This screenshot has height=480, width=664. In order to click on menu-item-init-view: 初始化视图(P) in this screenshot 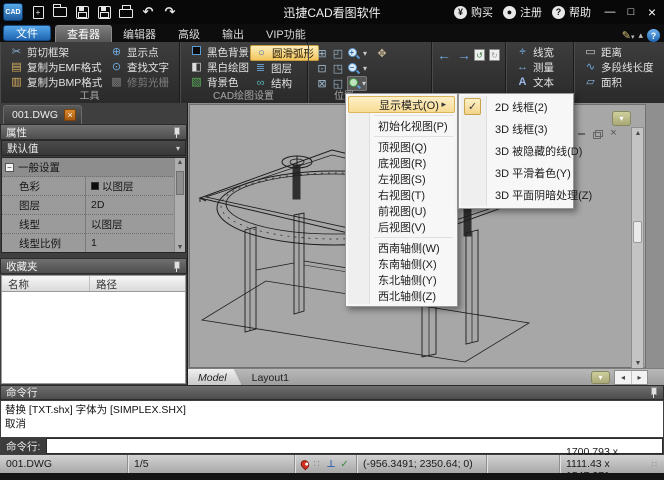, I will do `click(401, 126)`.